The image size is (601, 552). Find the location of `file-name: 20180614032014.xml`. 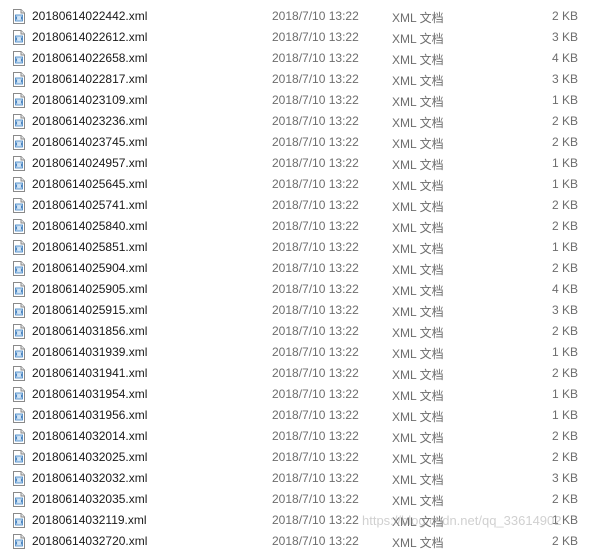

file-name: 20180614032014.xml is located at coordinates (89, 436).